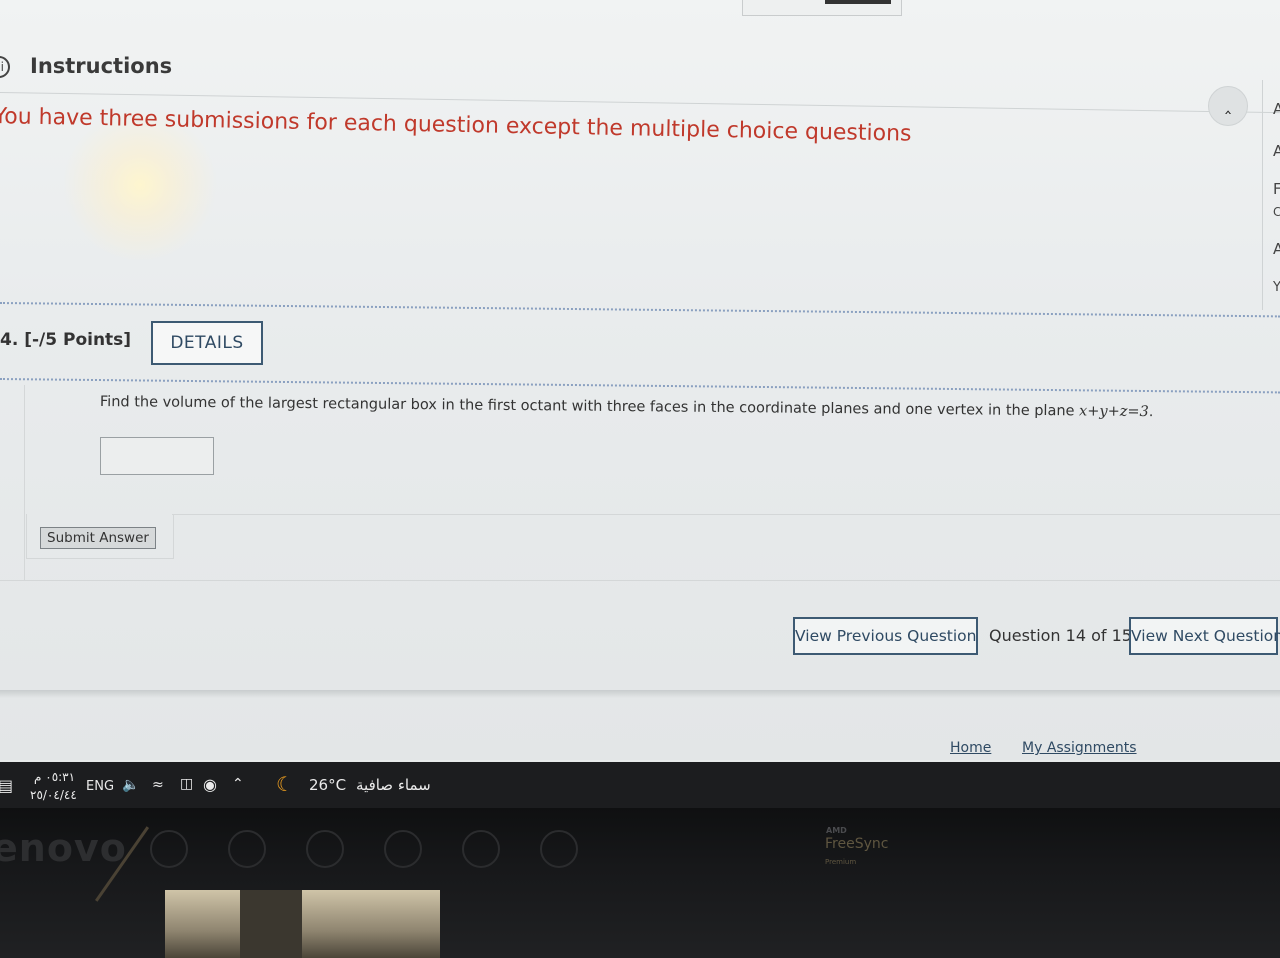  I want to click on sidebar-fragment-text: Y, so click(1276, 287).